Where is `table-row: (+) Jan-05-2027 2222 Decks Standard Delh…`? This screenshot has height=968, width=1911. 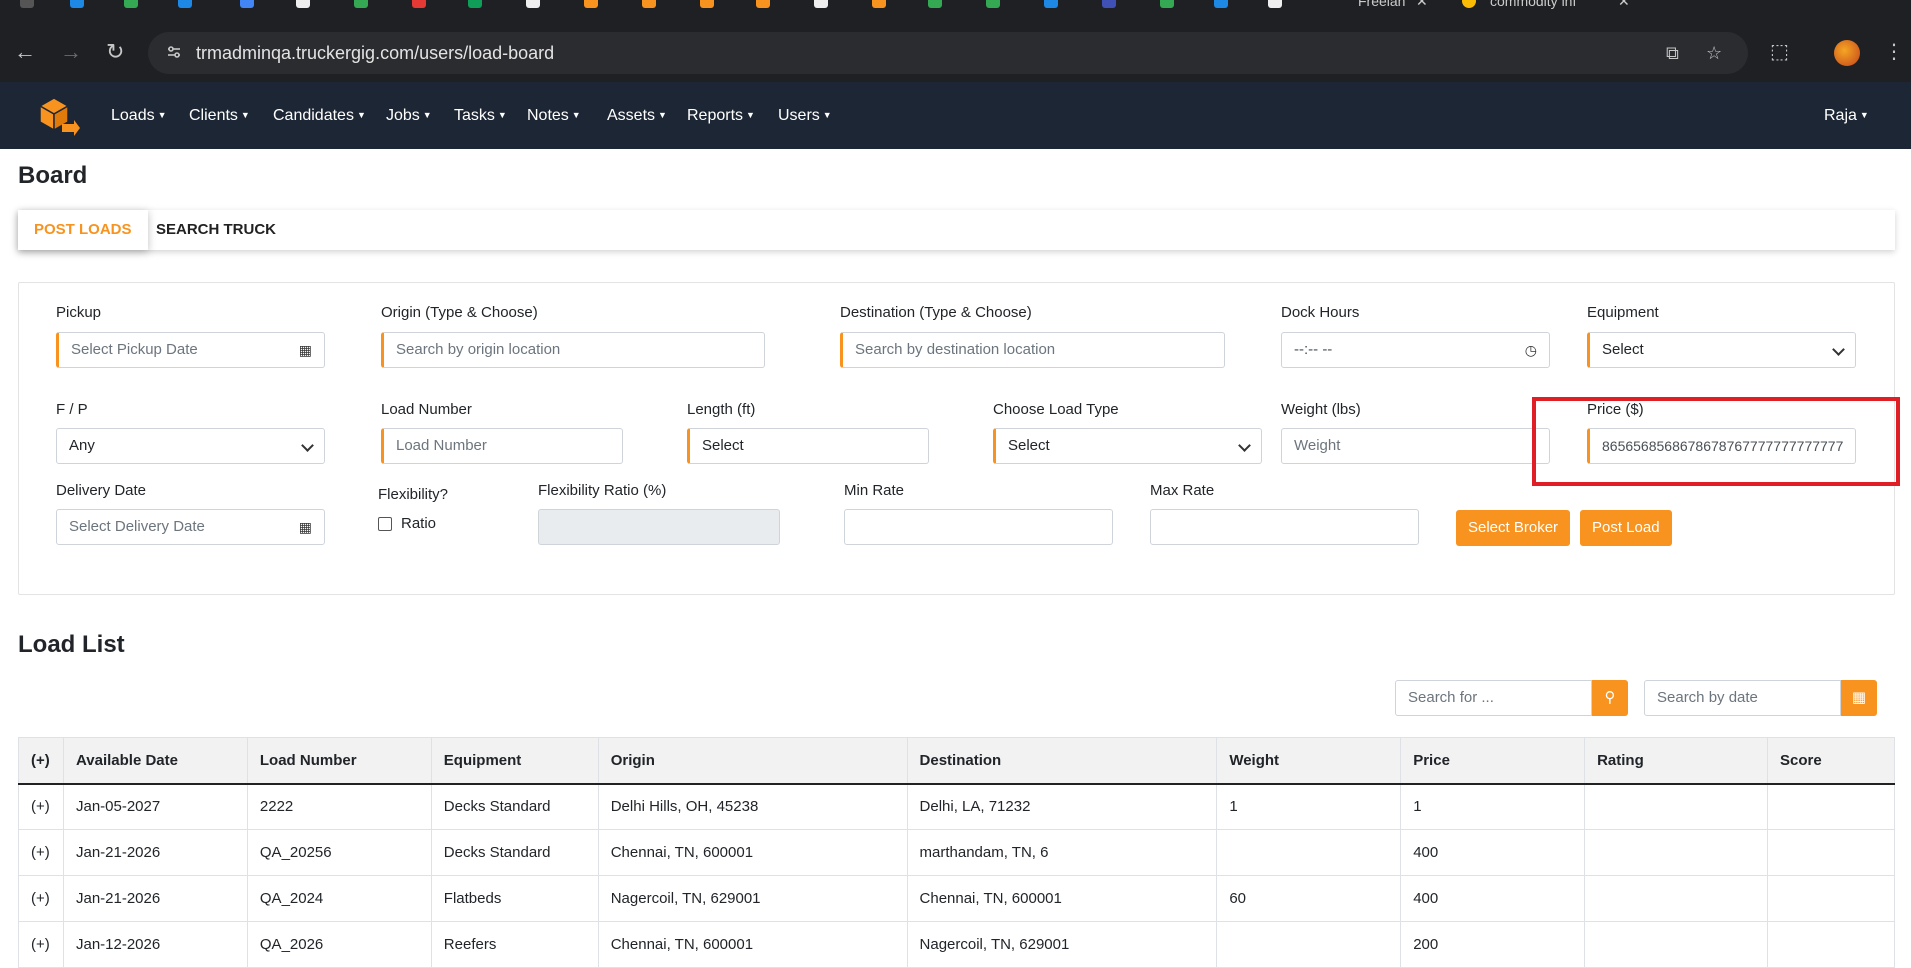 table-row: (+) Jan-05-2027 2222 Decks Standard Delh… is located at coordinates (957, 806).